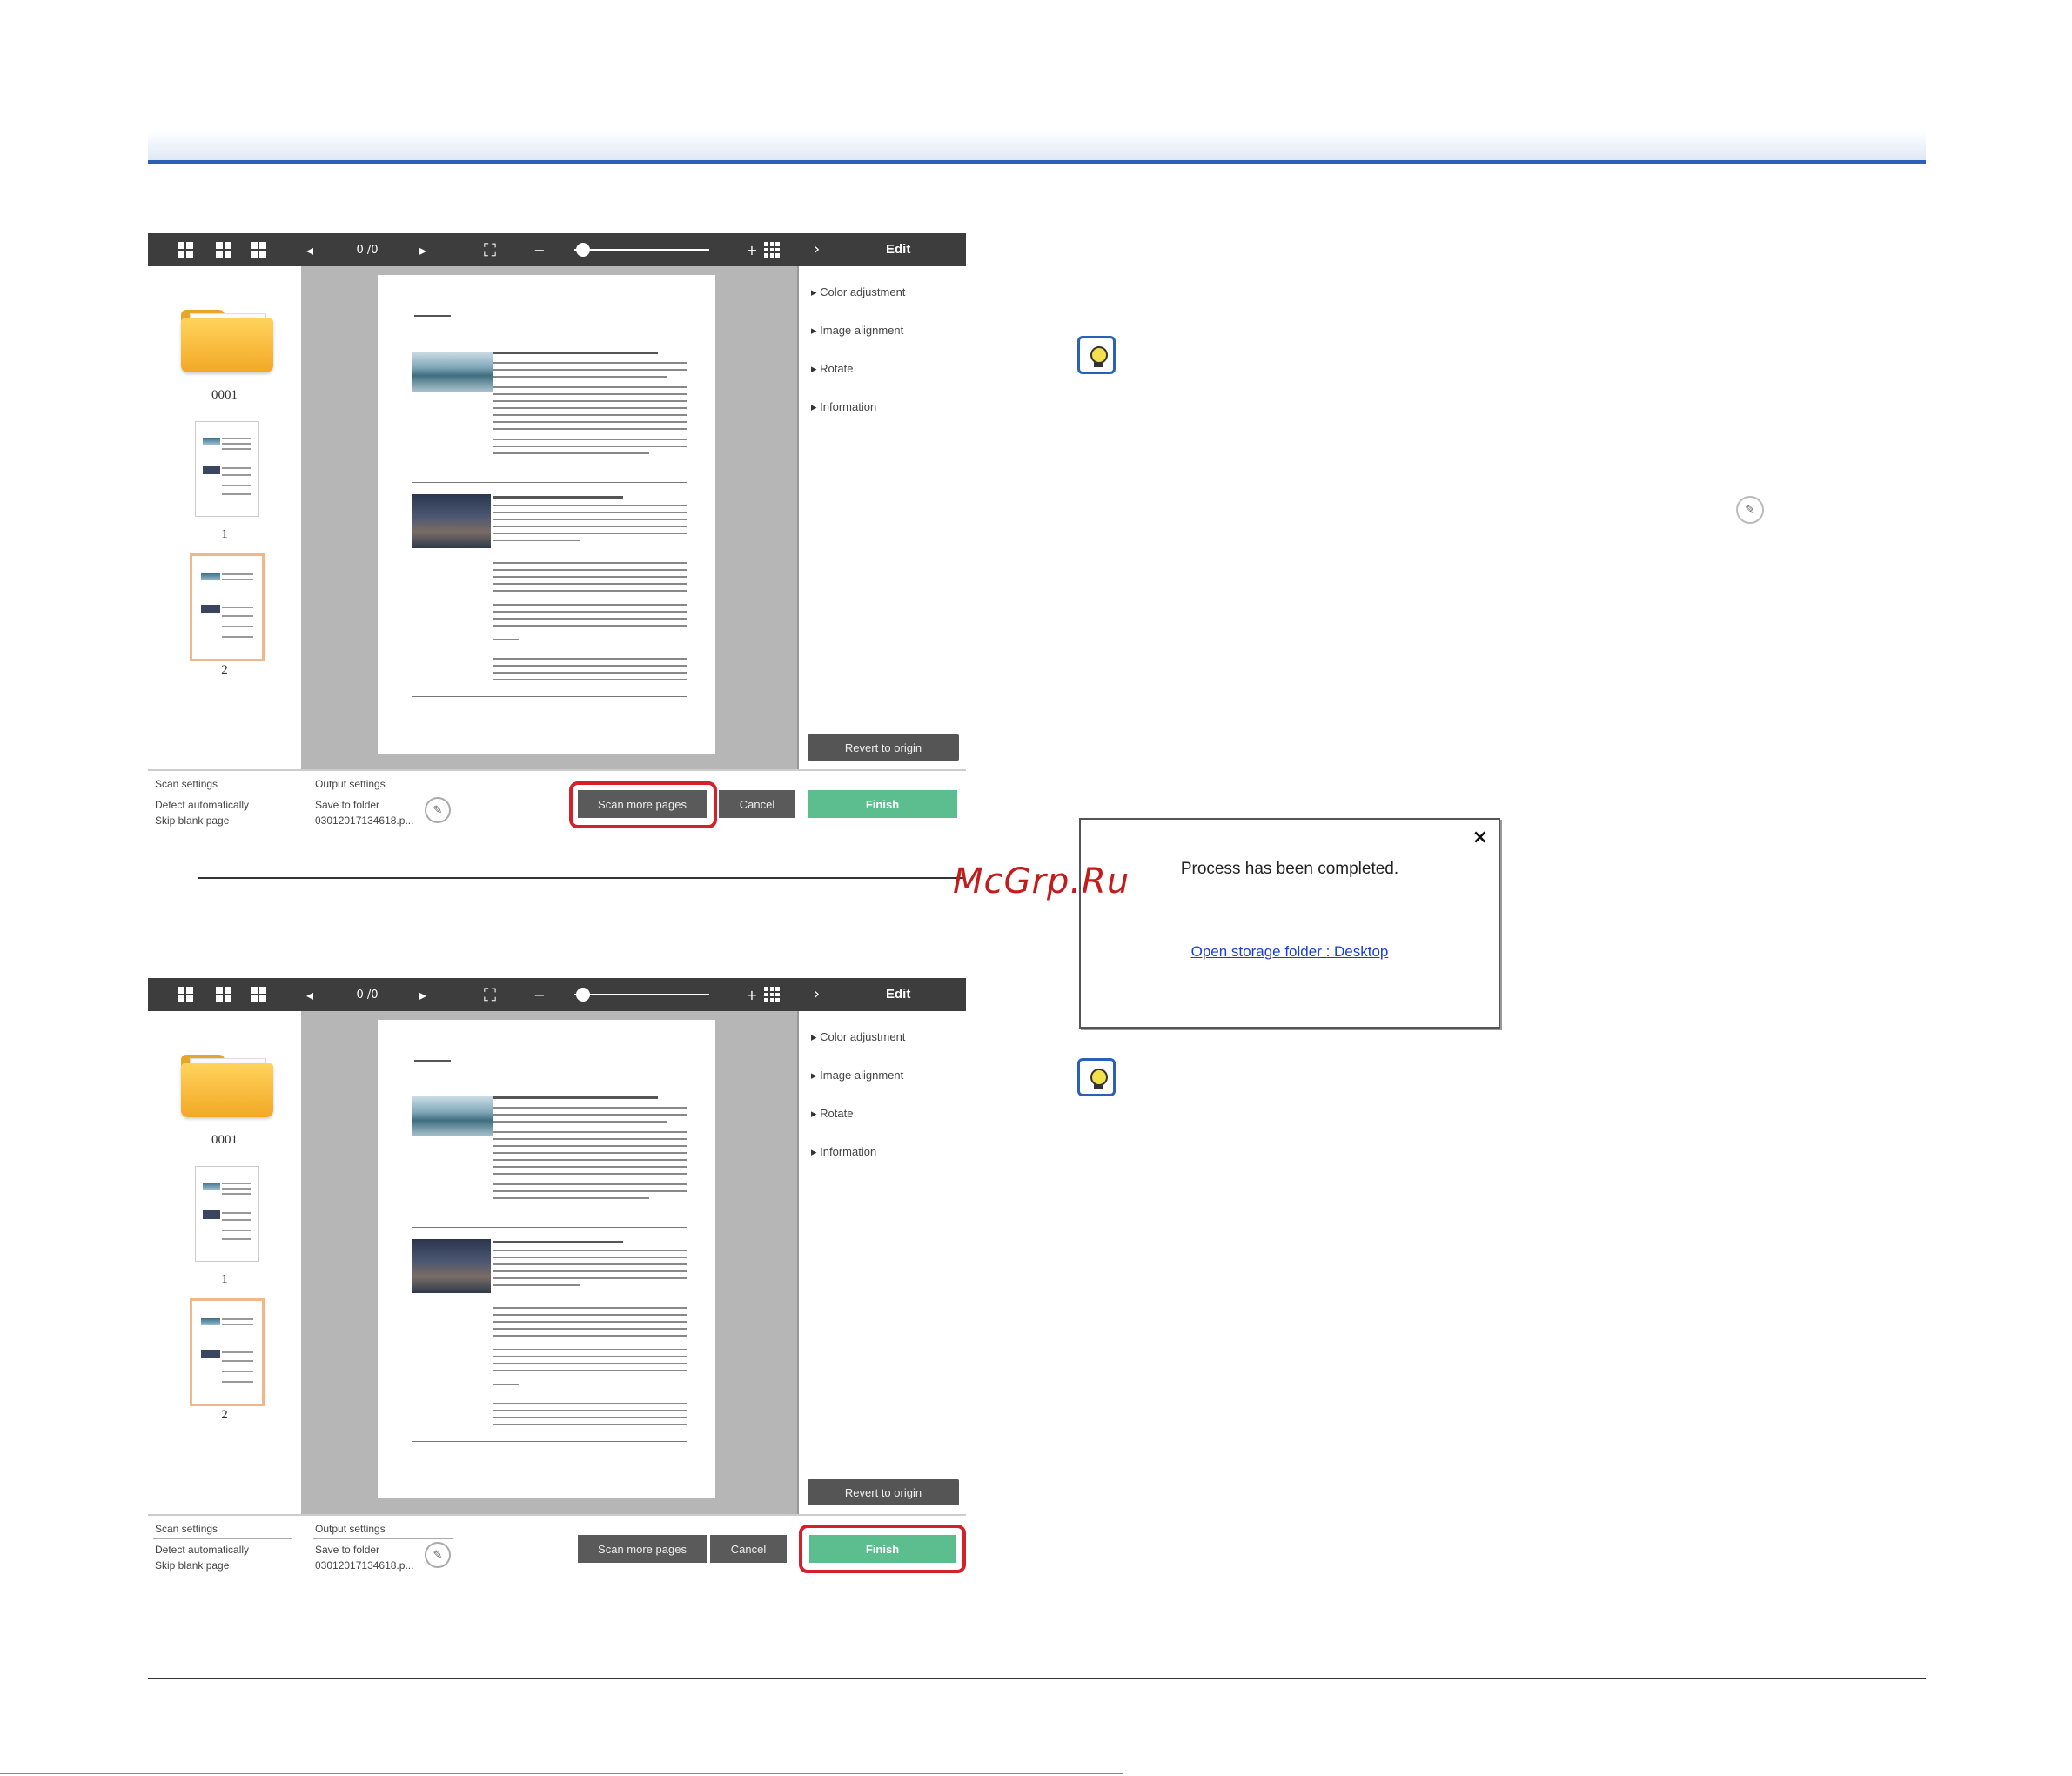  What do you see at coordinates (1037, 1678) in the screenshot?
I see `footer-rule` at bounding box center [1037, 1678].